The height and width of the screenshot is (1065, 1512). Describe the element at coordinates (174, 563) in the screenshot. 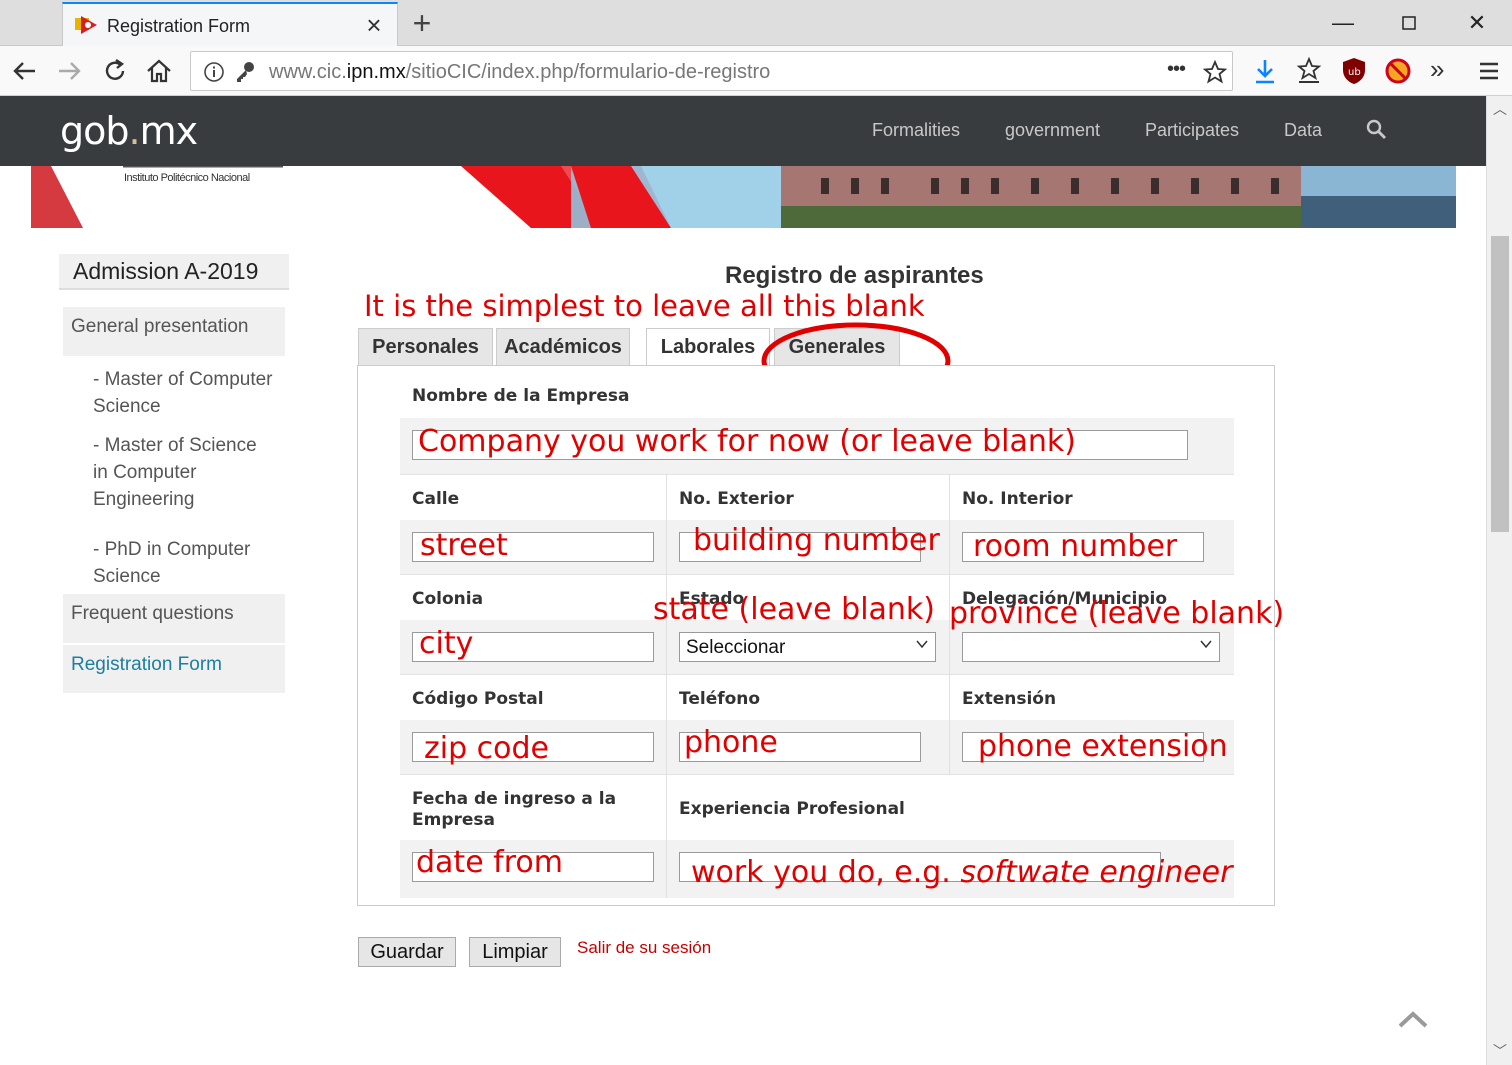

I see `sidebar-item-phd-cs: - PhD in Computer Science` at that location.